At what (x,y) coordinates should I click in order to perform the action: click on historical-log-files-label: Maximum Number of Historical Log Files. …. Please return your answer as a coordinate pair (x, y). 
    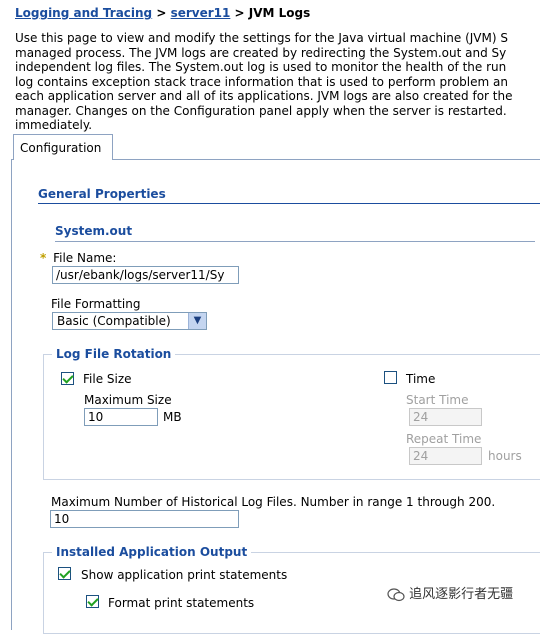
    Looking at the image, I should click on (273, 502).